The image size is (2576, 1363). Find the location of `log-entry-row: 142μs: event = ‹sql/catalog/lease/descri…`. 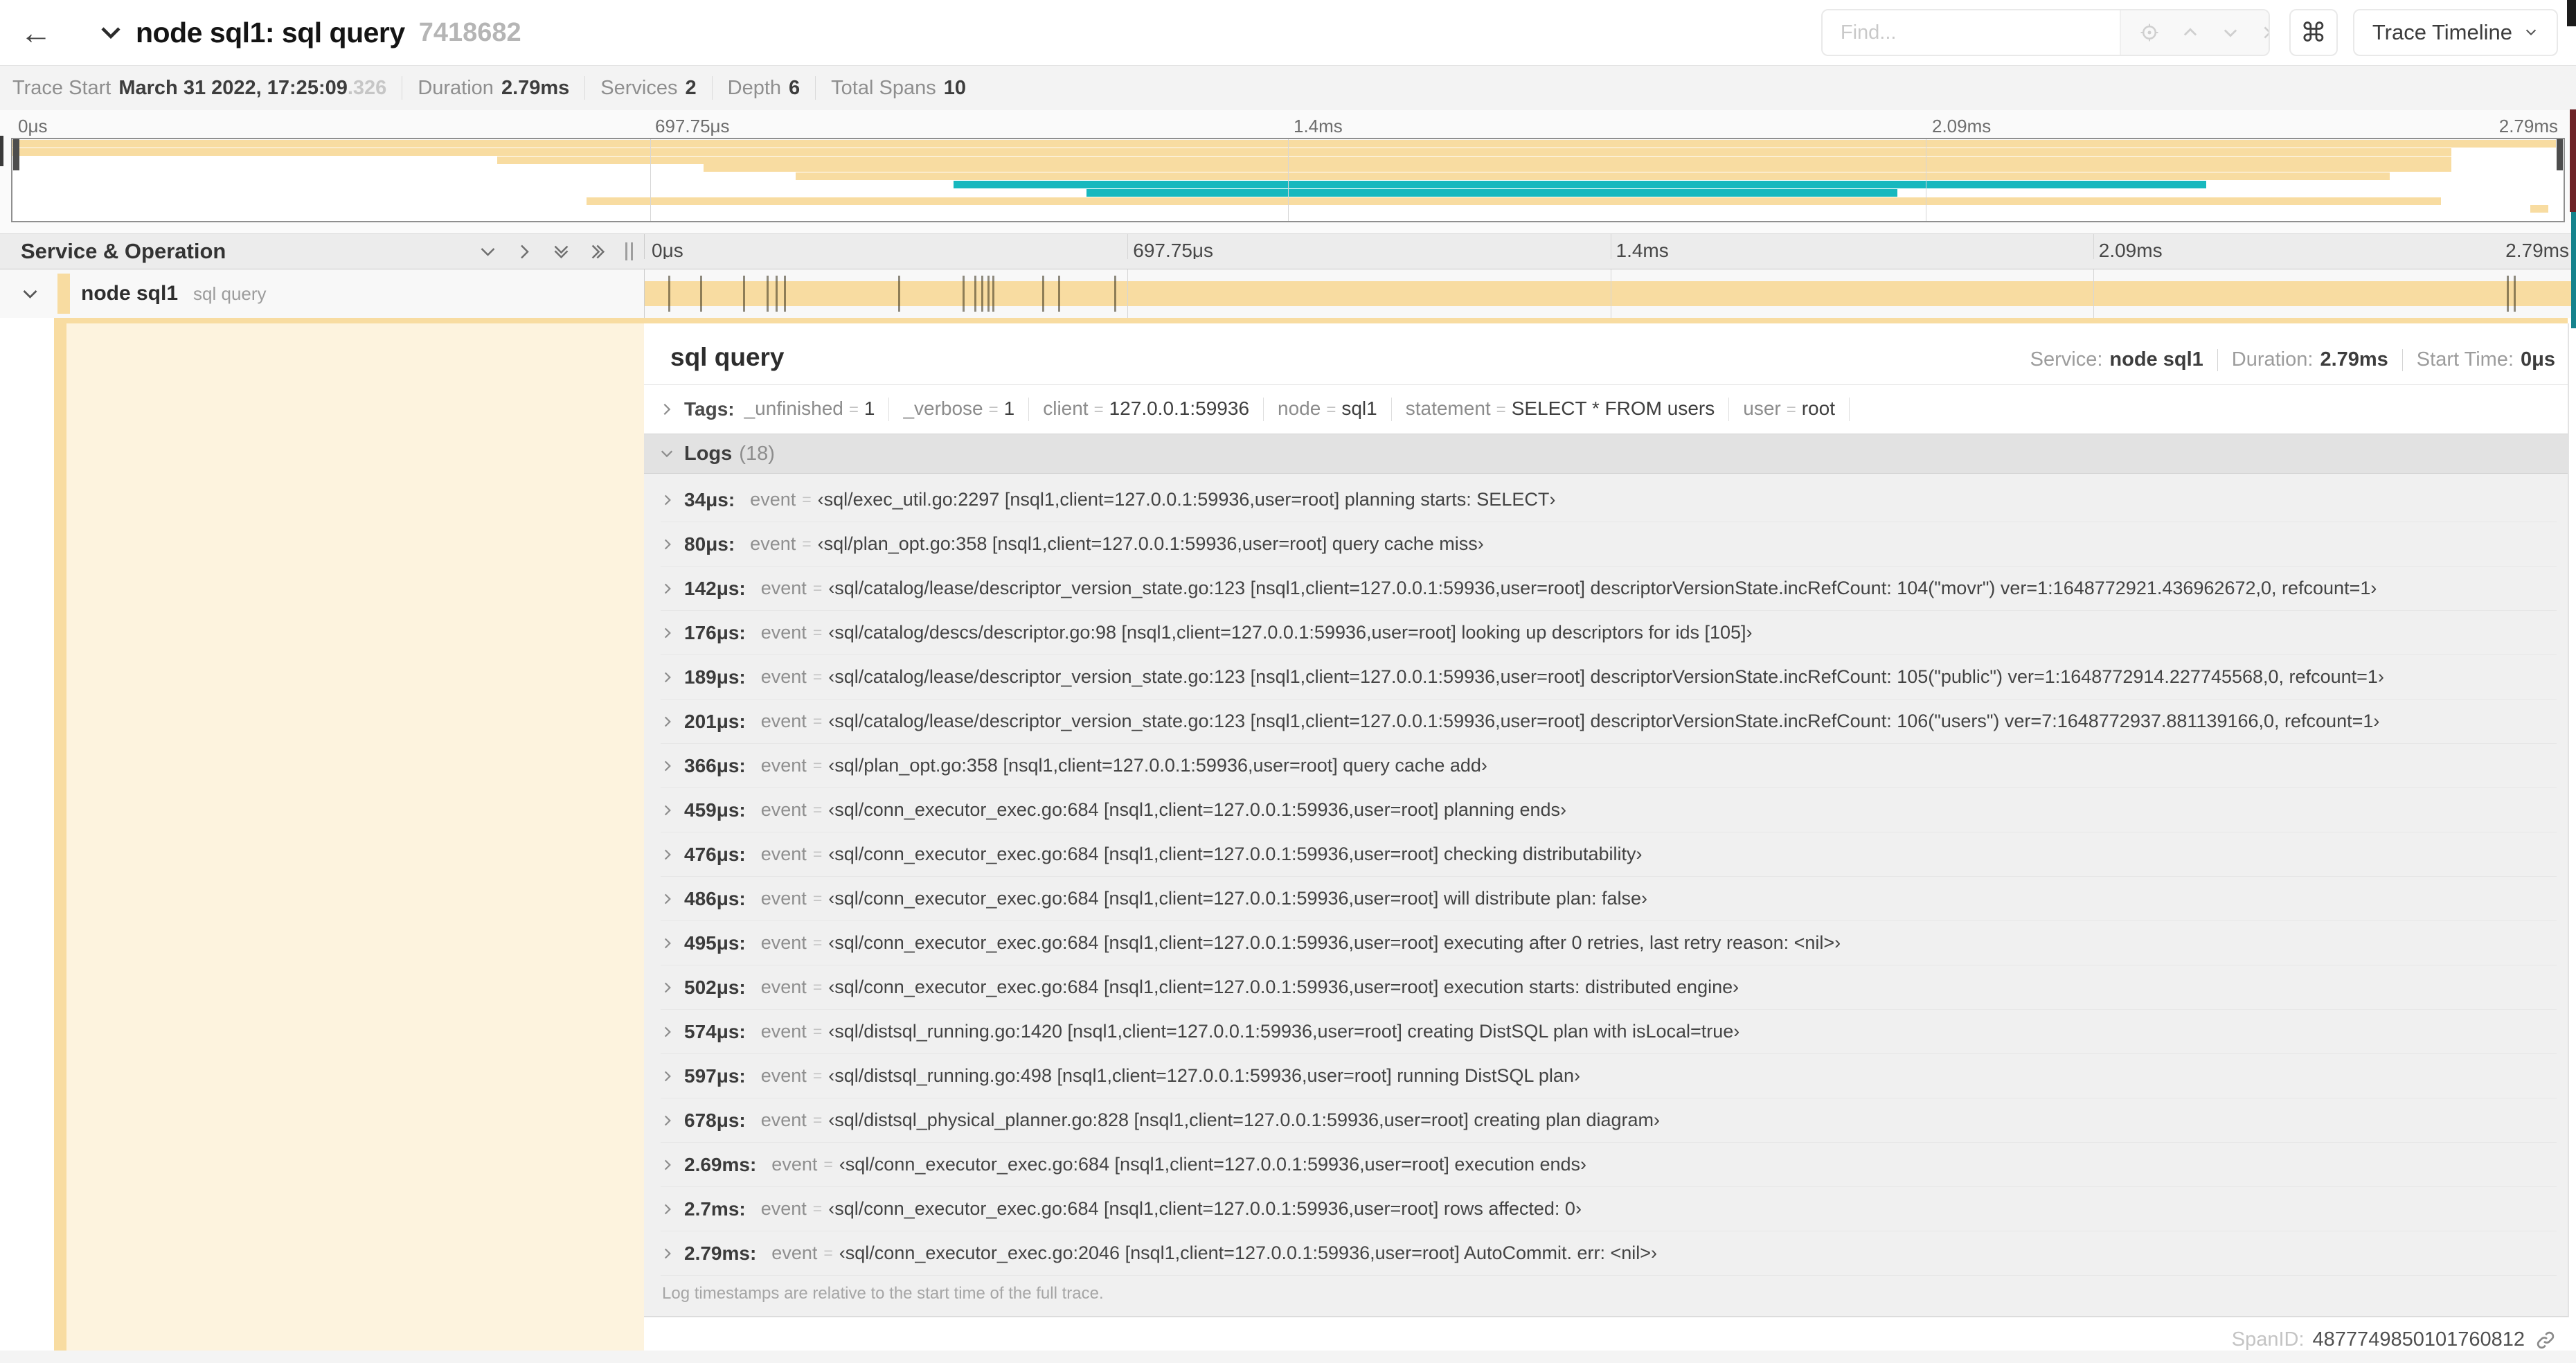

log-entry-row: 142μs: event = ‹sql/catalog/lease/descri… is located at coordinates (1609, 589).